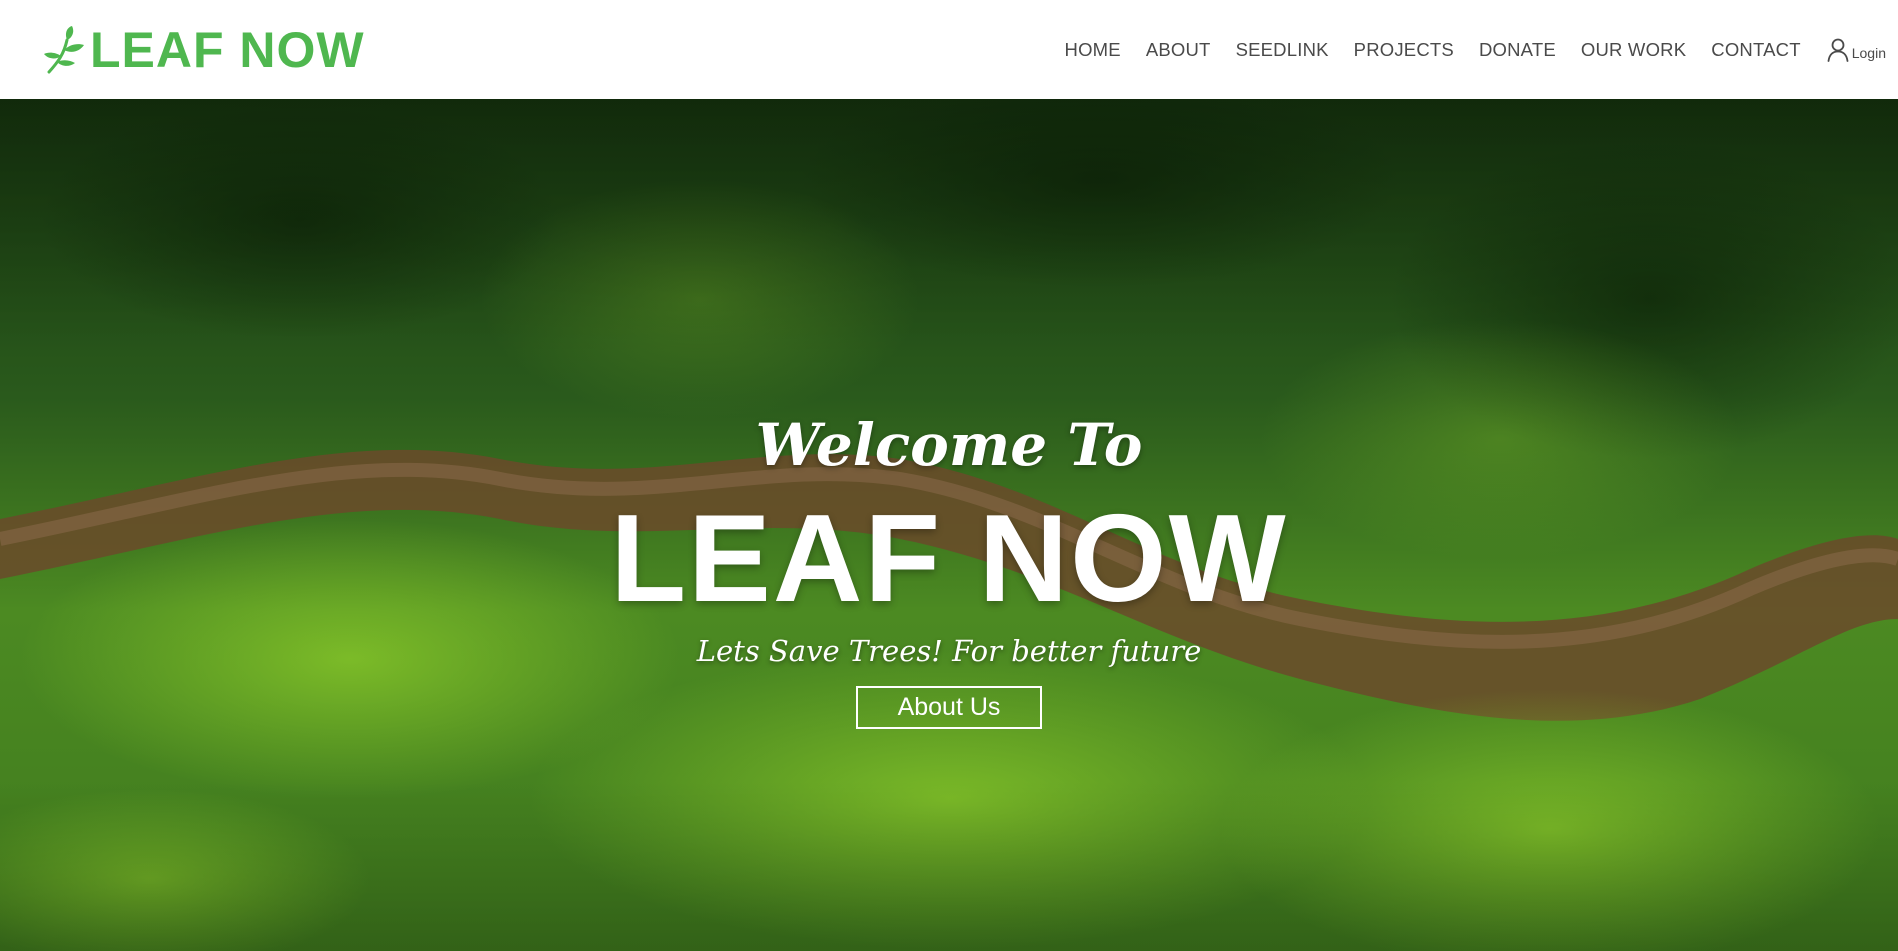 The width and height of the screenshot is (1898, 951). I want to click on nav-link-about: ABOUT, so click(1178, 50).